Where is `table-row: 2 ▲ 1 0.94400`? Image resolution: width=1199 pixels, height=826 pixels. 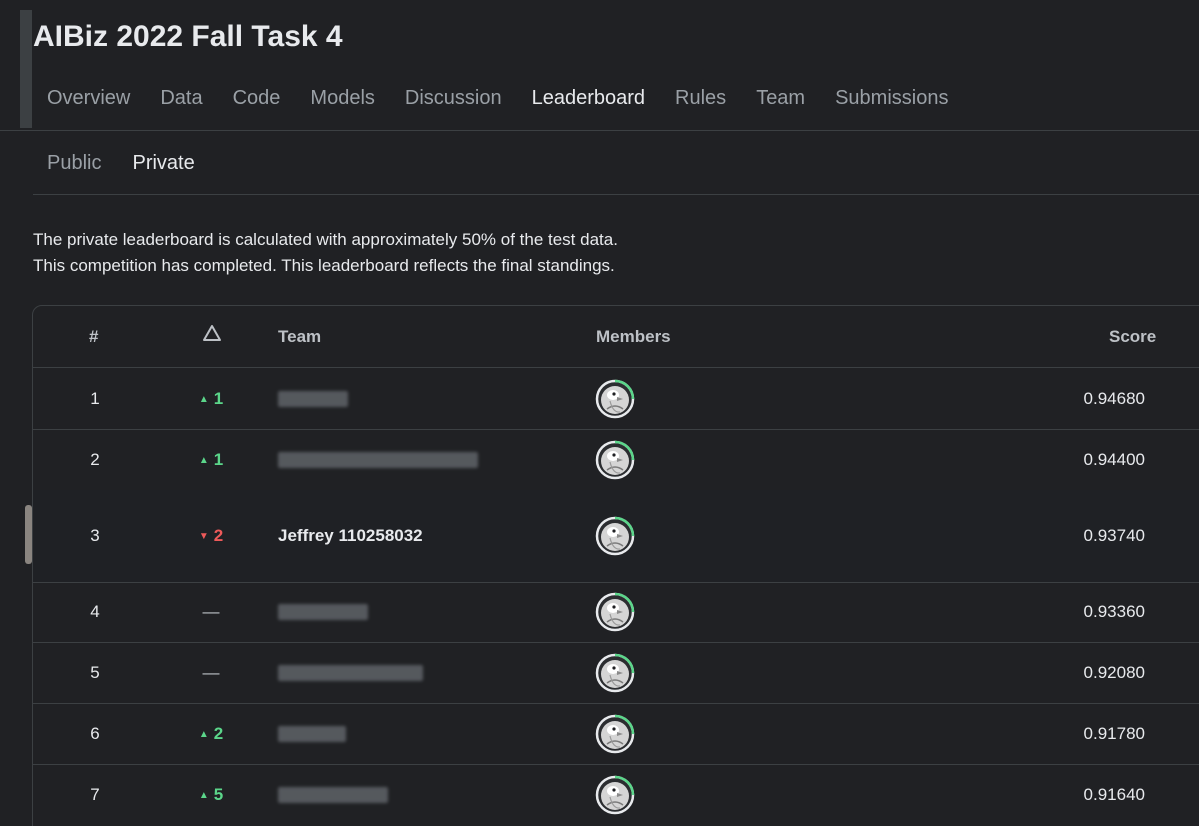 table-row: 2 ▲ 1 0.94400 is located at coordinates (616, 460).